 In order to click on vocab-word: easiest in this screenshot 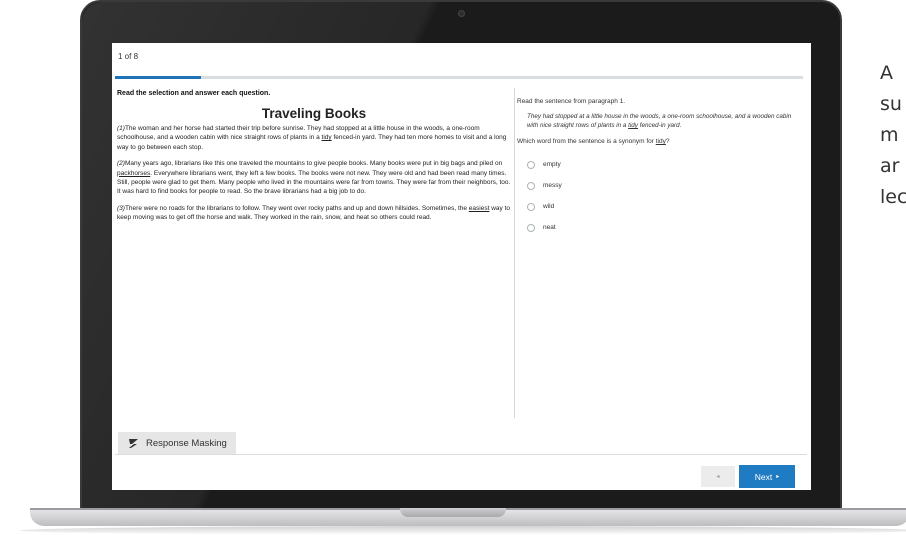, I will do `click(479, 208)`.